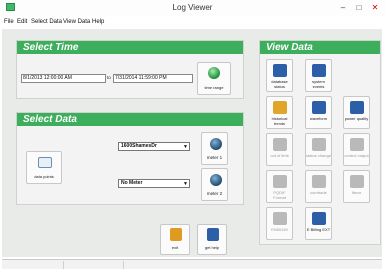  I want to click on meter1-label: meter 1, so click(214, 157).